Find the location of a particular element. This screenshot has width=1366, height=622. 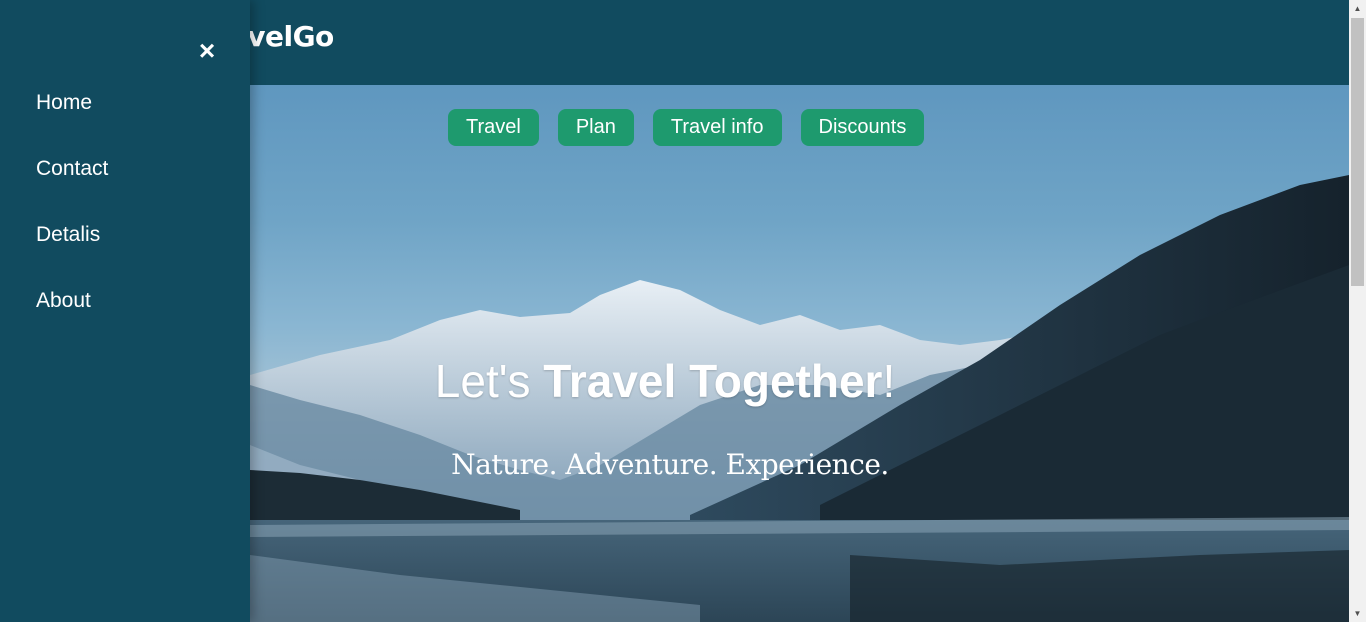

tab-travel-info: Travel info is located at coordinates (717, 127).